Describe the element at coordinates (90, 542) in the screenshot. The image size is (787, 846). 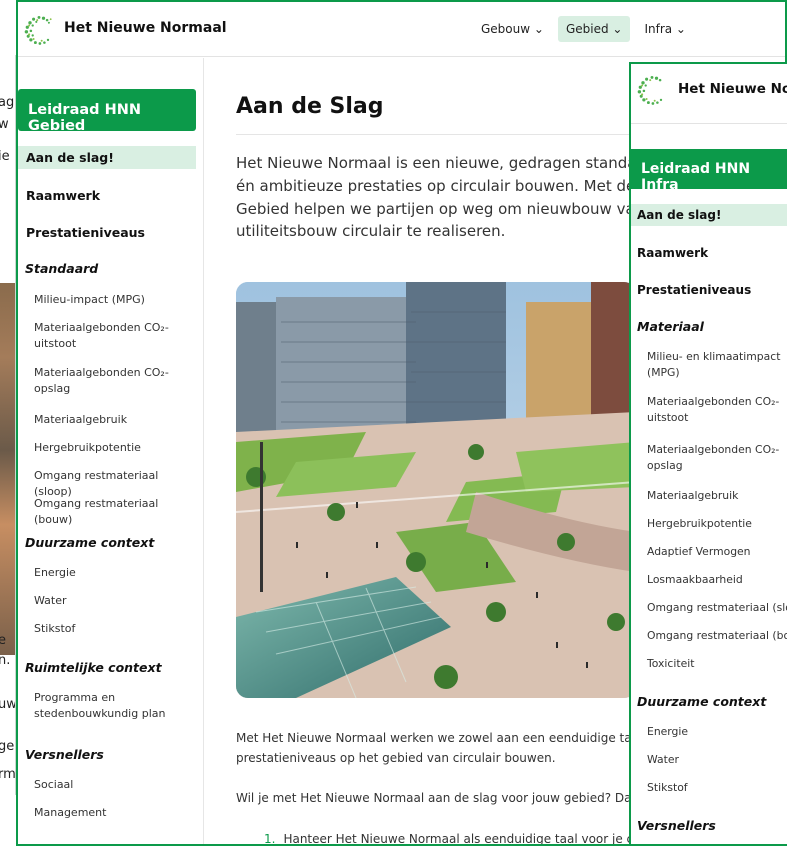
I see `sidebar-heading-duurzame-context: Duurzame context` at that location.